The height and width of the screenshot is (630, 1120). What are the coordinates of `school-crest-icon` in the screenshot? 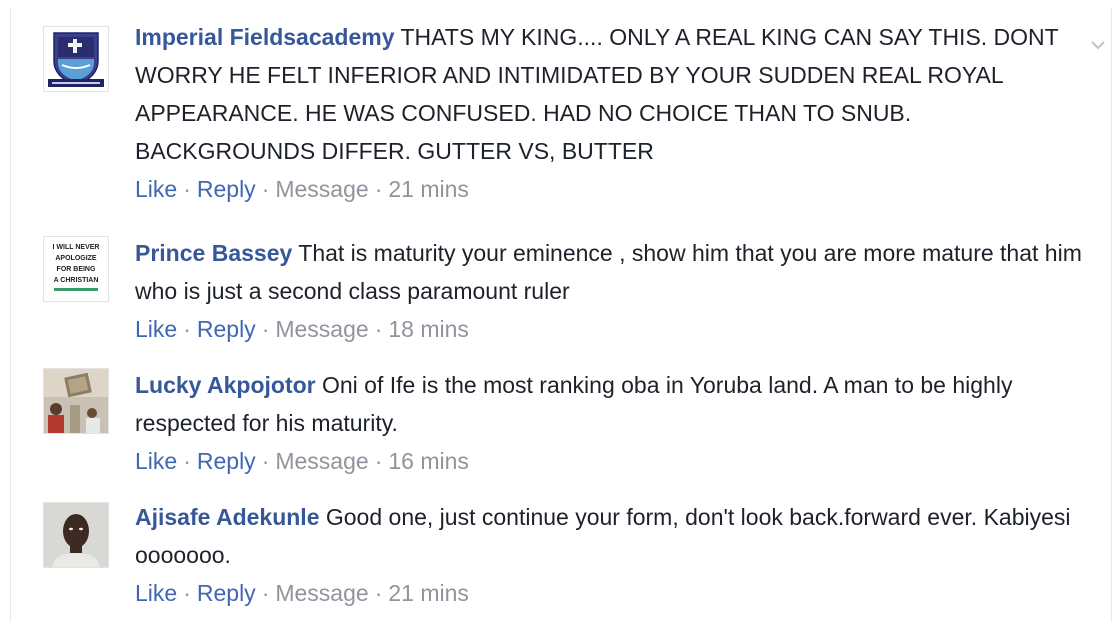 It's located at (76, 59).